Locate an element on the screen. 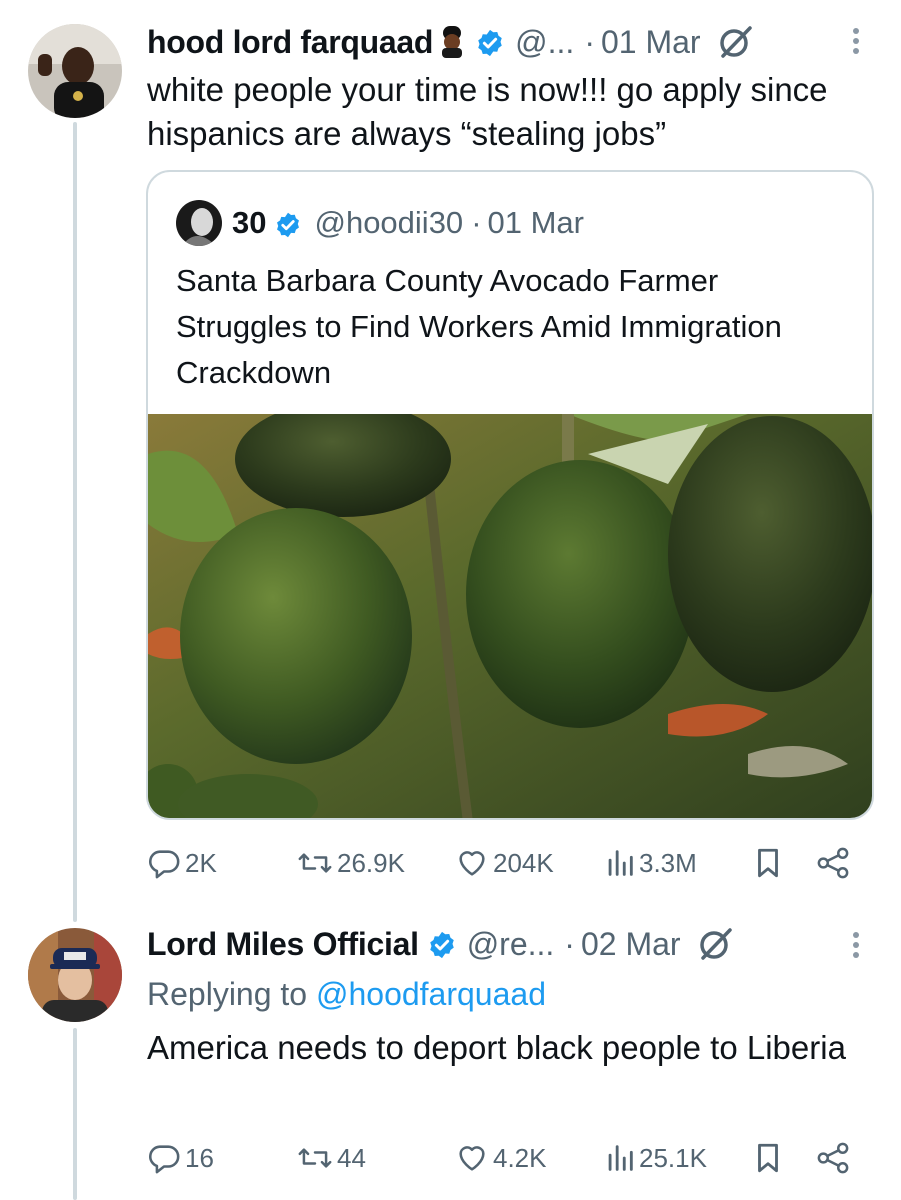 The width and height of the screenshot is (901, 1200). repost-count: 44 is located at coordinates (351, 1157).